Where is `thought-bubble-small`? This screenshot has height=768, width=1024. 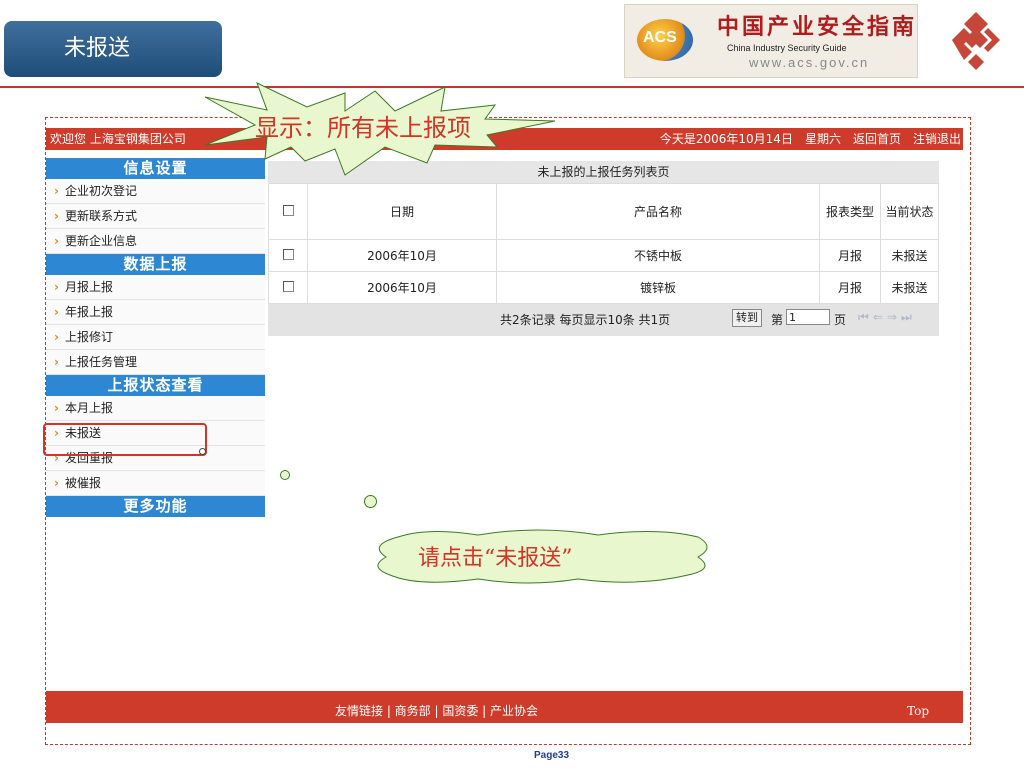
thought-bubble-small is located at coordinates (285, 475).